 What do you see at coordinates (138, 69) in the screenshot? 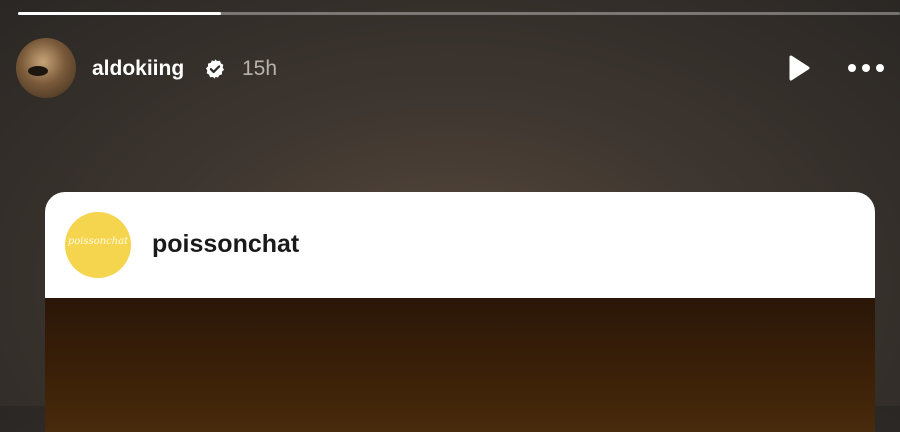
I see `author-username: aldokiing` at bounding box center [138, 69].